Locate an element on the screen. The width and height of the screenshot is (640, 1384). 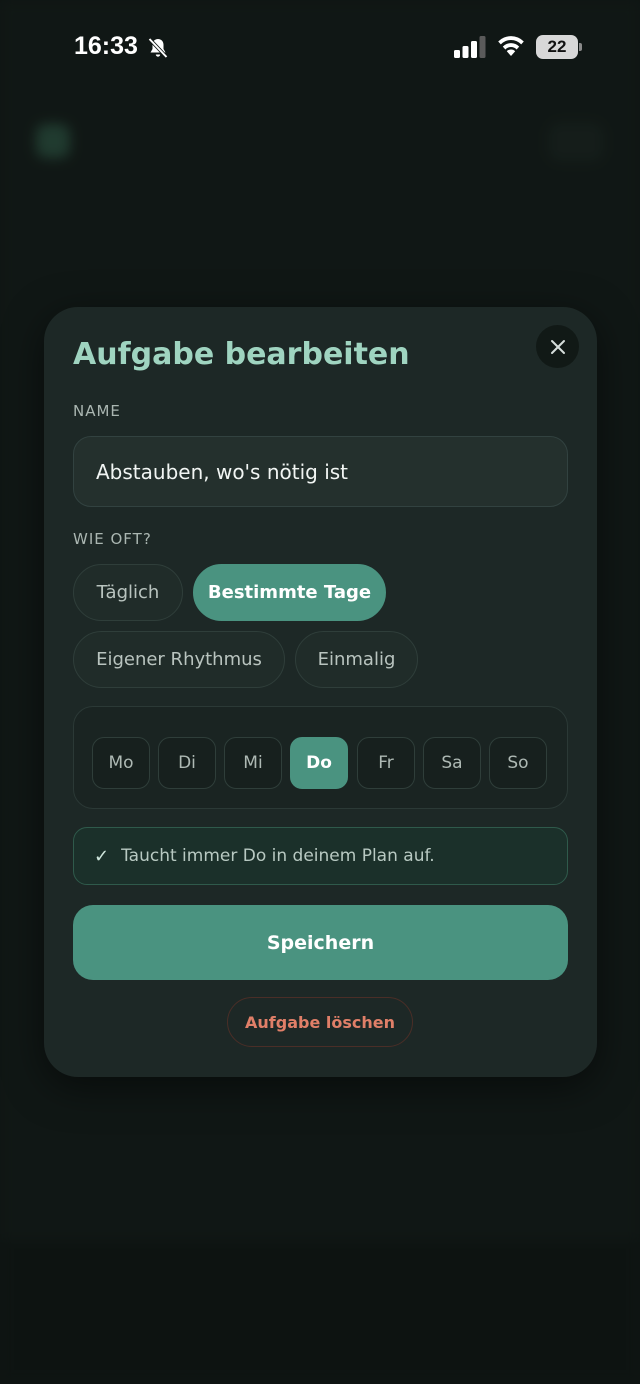
wifi-icon is located at coordinates (511, 46).